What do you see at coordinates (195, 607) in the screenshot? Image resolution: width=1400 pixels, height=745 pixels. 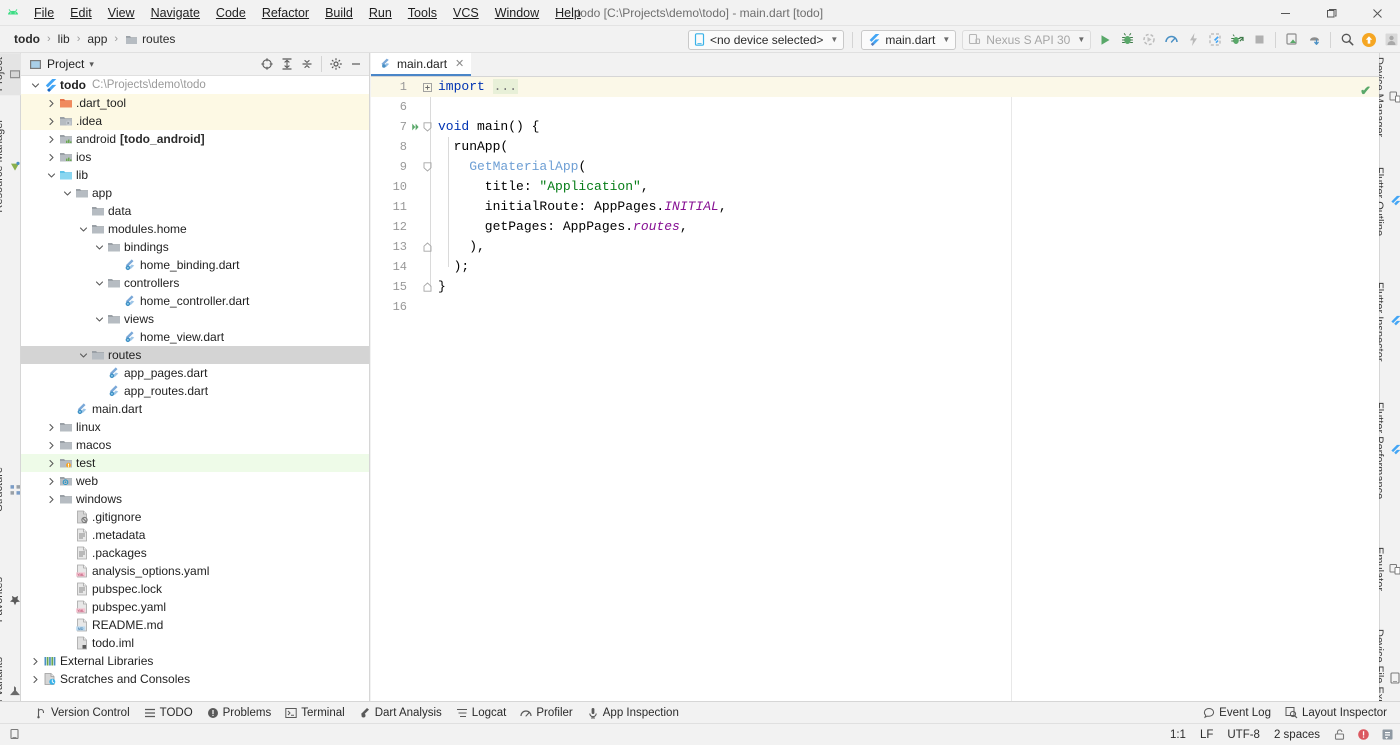 I see `tree-item-pubspec-yaml: YML pubspec.yaml` at bounding box center [195, 607].